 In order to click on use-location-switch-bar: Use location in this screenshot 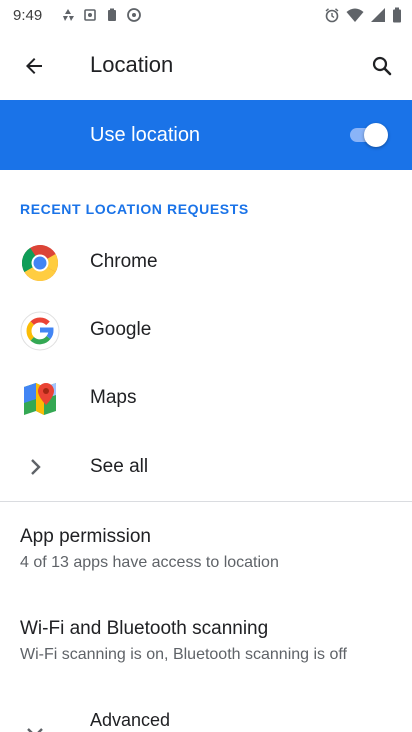, I will do `click(206, 135)`.